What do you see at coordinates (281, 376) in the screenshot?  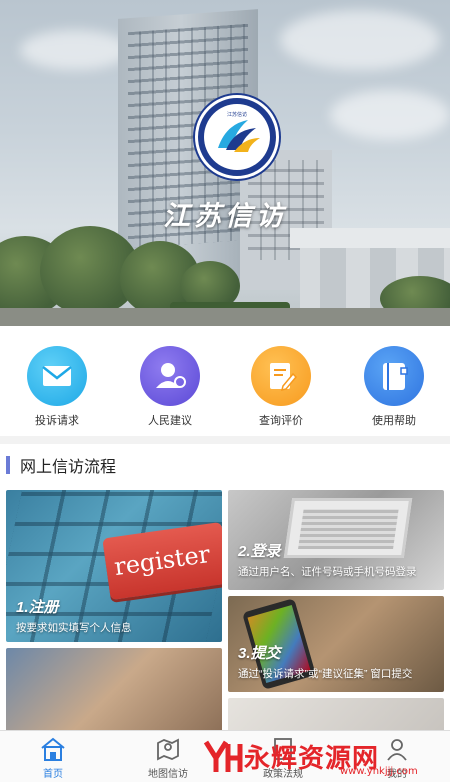 I see `edit-document-icon` at bounding box center [281, 376].